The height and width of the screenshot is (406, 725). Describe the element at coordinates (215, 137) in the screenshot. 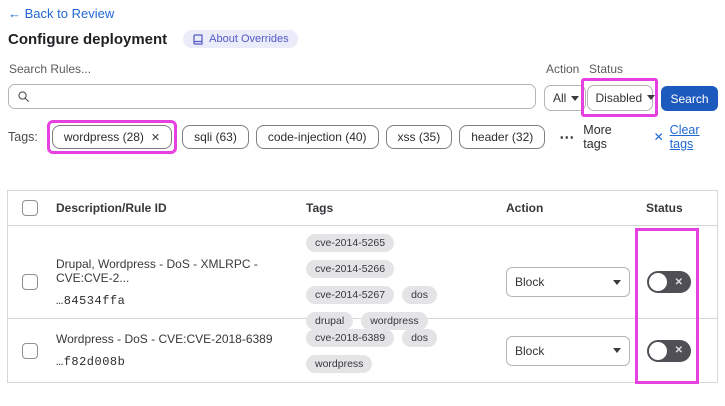

I see `tag-filter-sqli: sqli (63)` at that location.